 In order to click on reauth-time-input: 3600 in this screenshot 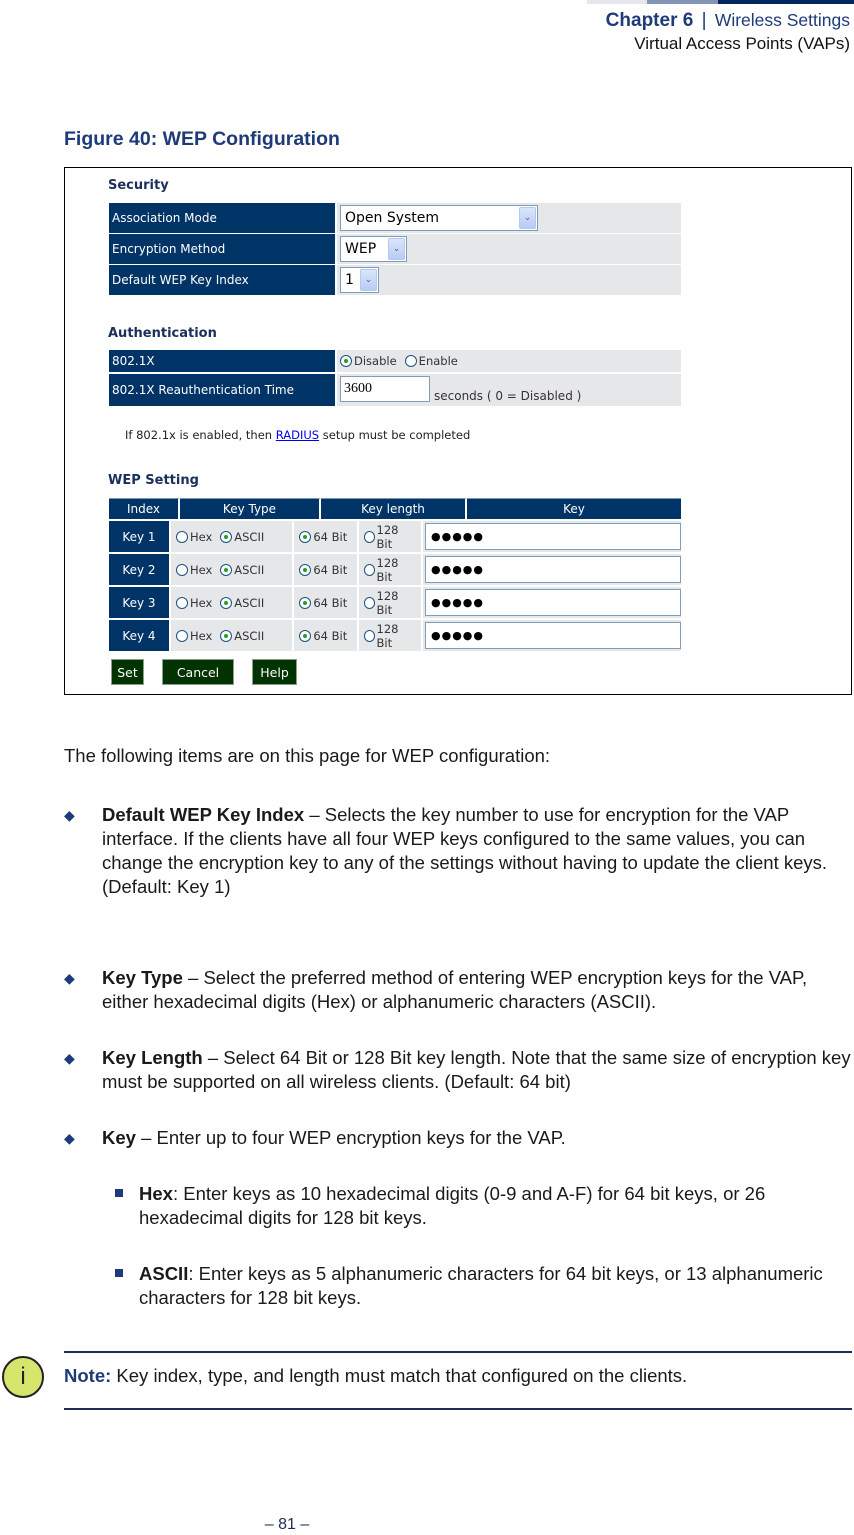, I will do `click(385, 389)`.